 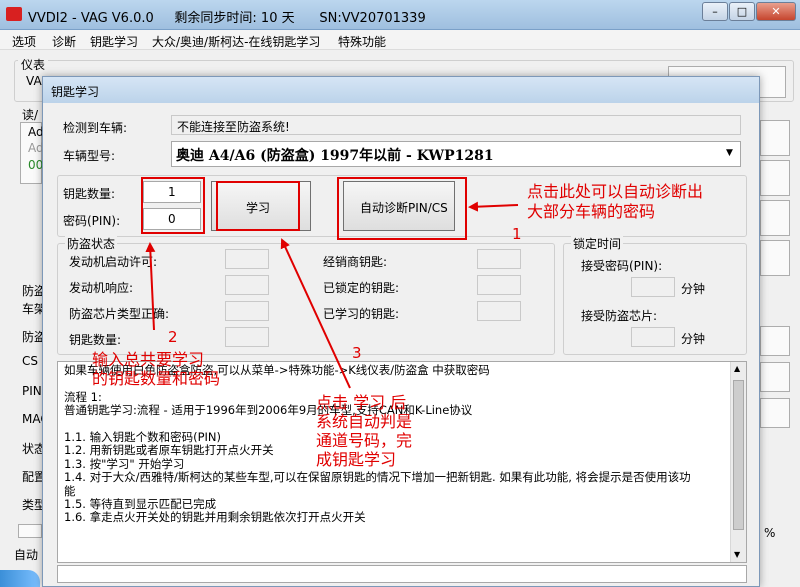 I want to click on annotation-arrows, so click(x=332, y=295).